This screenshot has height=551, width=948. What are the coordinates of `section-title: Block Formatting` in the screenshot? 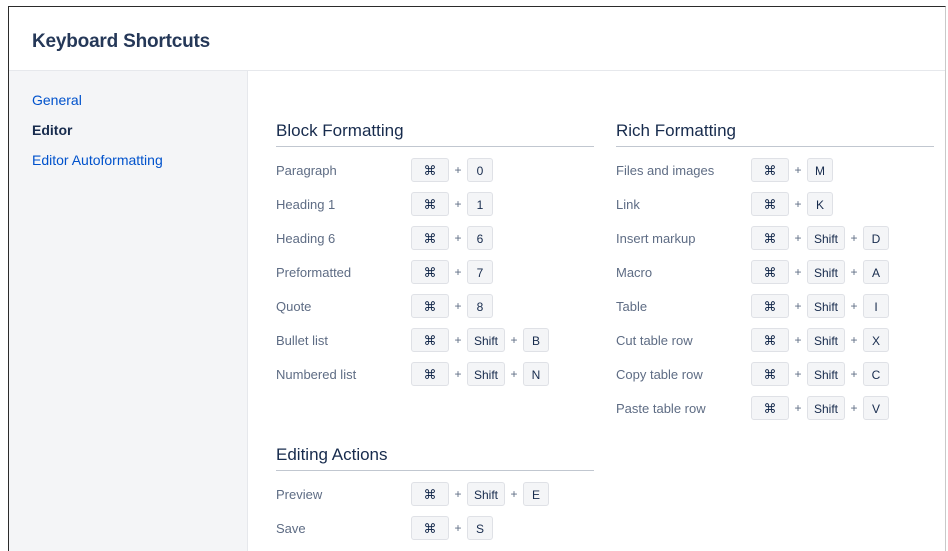 It's located at (435, 134).